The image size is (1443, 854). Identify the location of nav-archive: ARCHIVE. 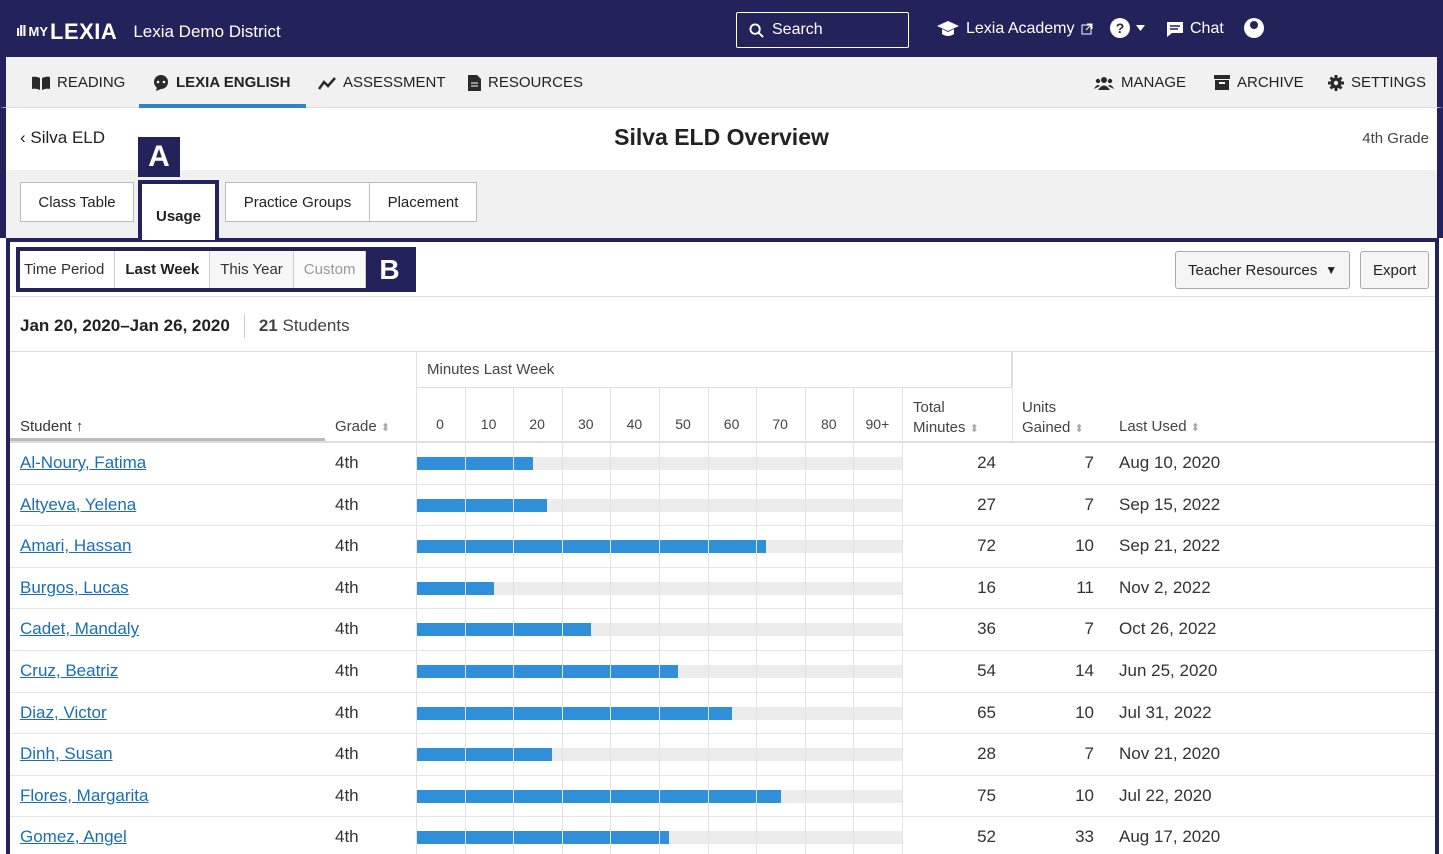
(1259, 82).